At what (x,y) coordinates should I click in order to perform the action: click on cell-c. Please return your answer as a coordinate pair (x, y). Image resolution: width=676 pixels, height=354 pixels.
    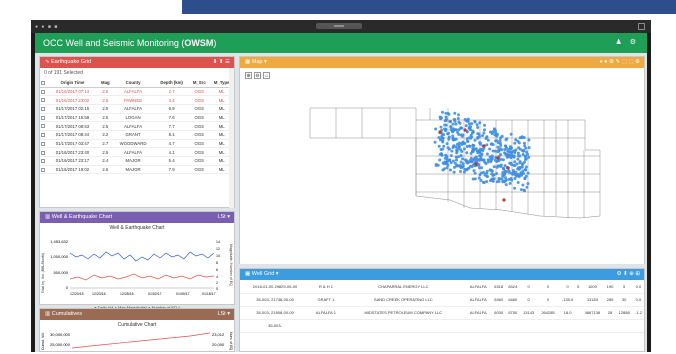
    Looking at the image, I should click on (528, 326).